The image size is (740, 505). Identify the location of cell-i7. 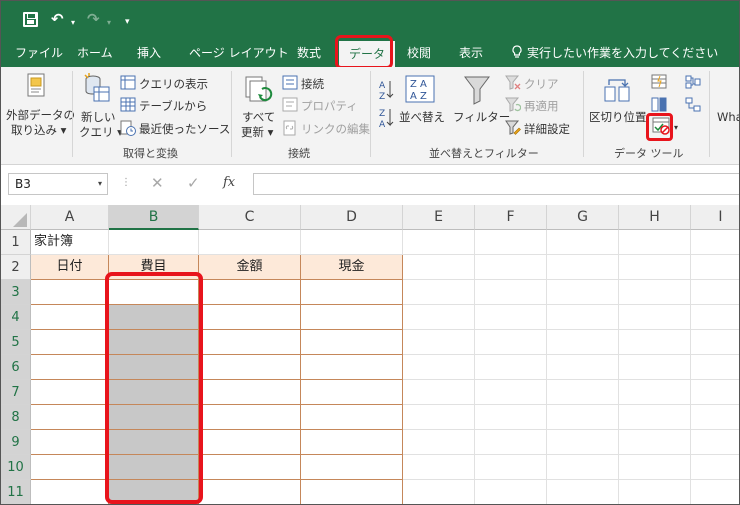
(715, 392).